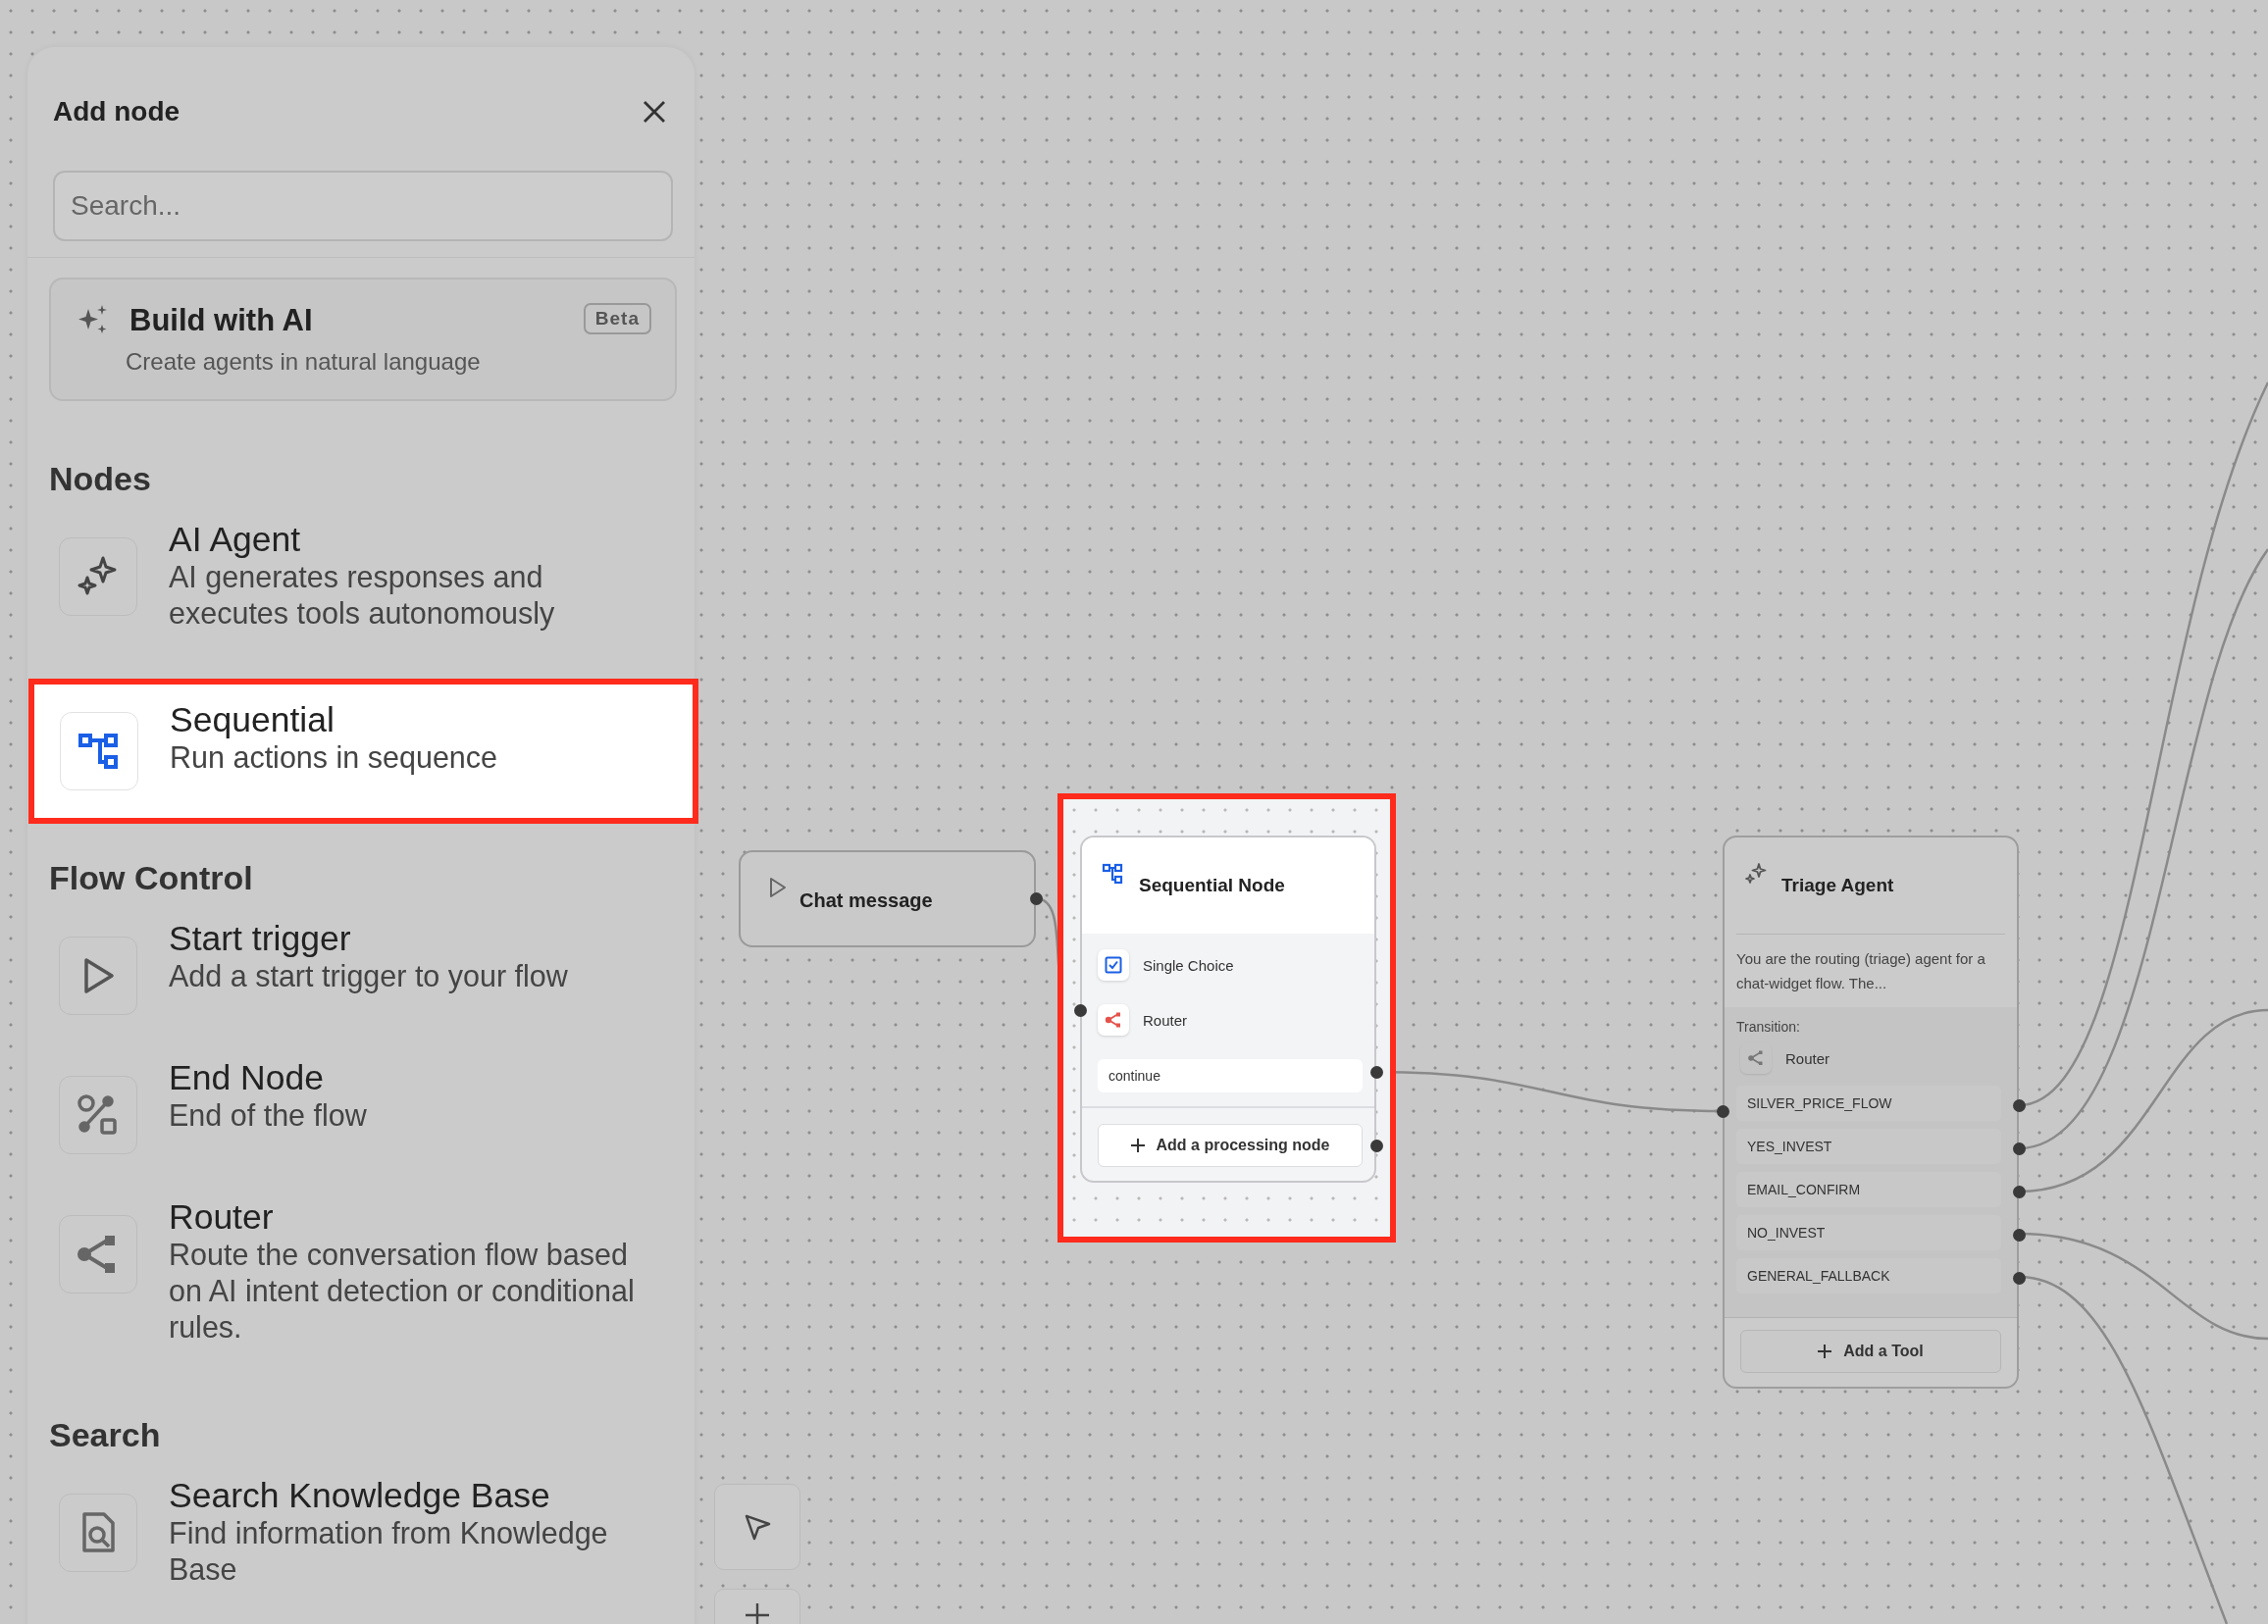 Image resolution: width=2268 pixels, height=1624 pixels. Describe the element at coordinates (268, 1115) in the screenshot. I see `item-description: End of the flow` at that location.